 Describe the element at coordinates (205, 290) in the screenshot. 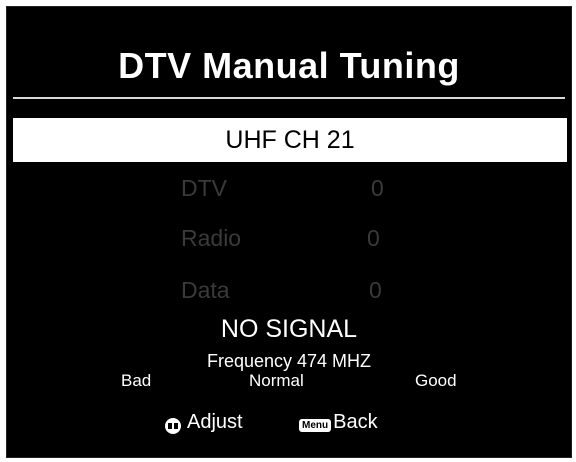

I see `count-label-data: Data` at that location.